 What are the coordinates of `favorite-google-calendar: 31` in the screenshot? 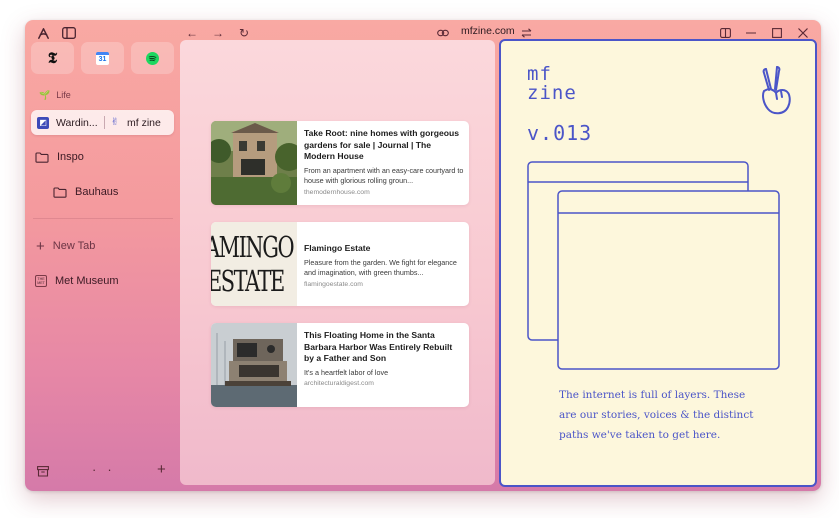 It's located at (102, 58).